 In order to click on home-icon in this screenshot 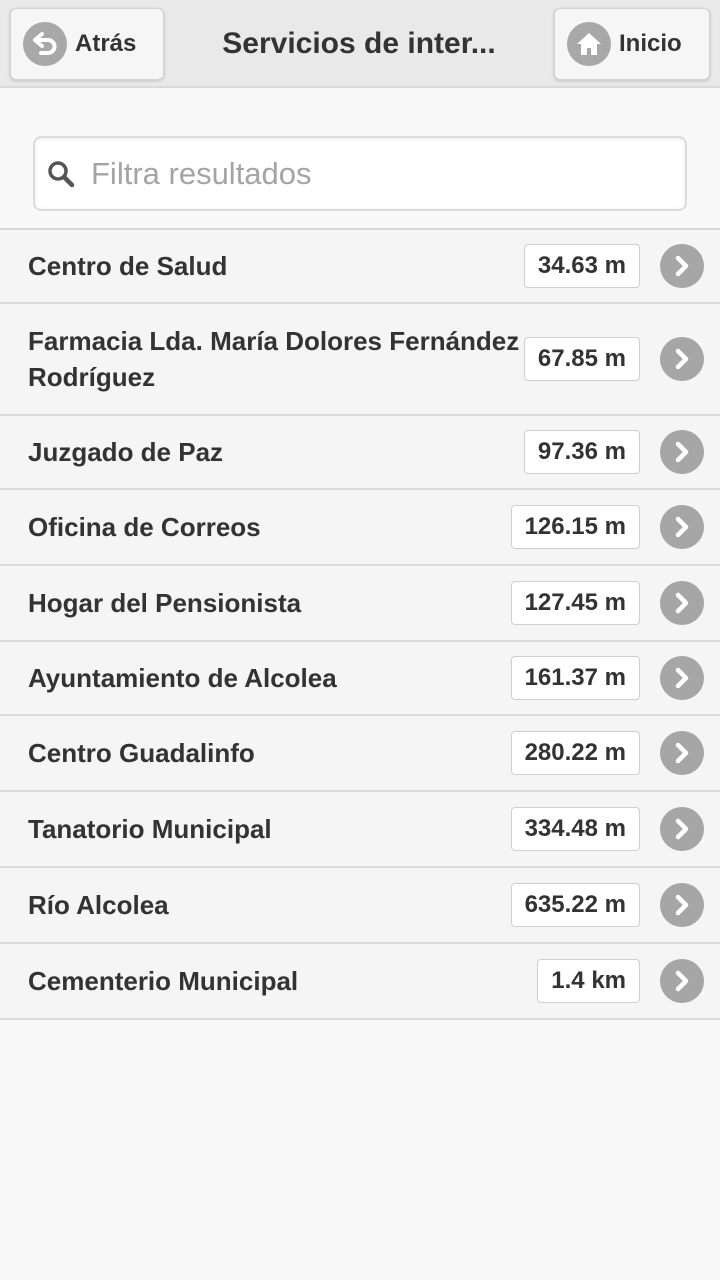, I will do `click(589, 44)`.